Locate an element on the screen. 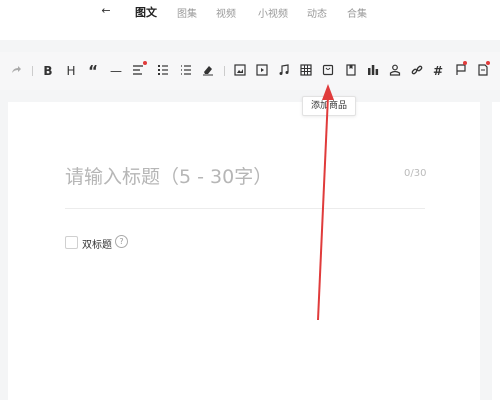  bold-button: B is located at coordinates (48, 71).